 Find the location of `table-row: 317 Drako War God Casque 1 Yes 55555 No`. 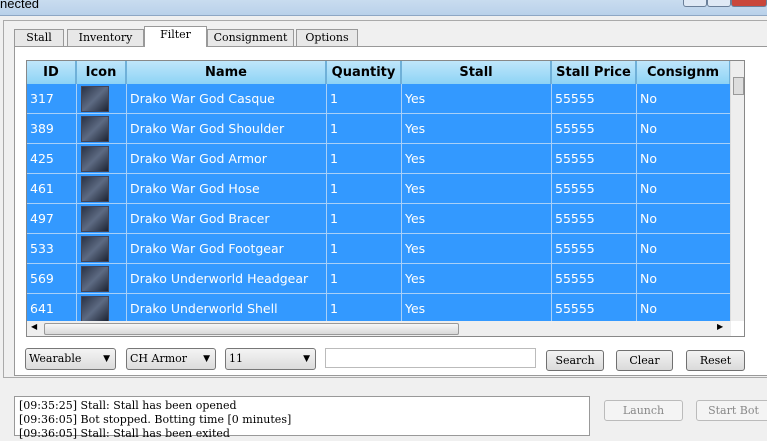

table-row: 317 Drako War God Casque 1 Yes 55555 No is located at coordinates (379, 99).